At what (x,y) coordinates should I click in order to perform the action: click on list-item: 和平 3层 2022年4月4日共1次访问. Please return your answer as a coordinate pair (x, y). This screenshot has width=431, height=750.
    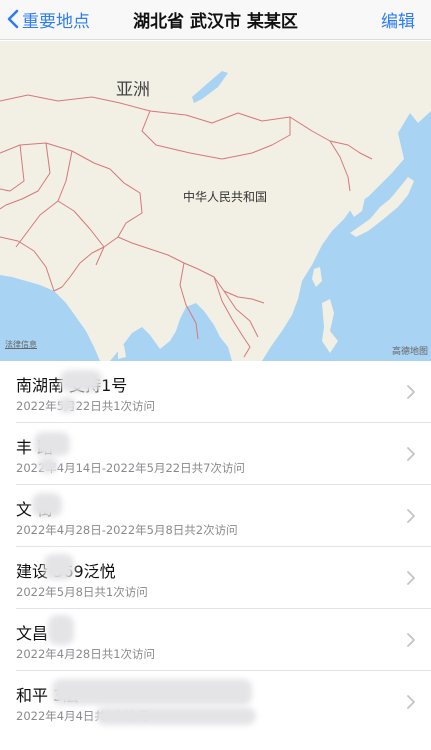
    Looking at the image, I should click on (215, 702).